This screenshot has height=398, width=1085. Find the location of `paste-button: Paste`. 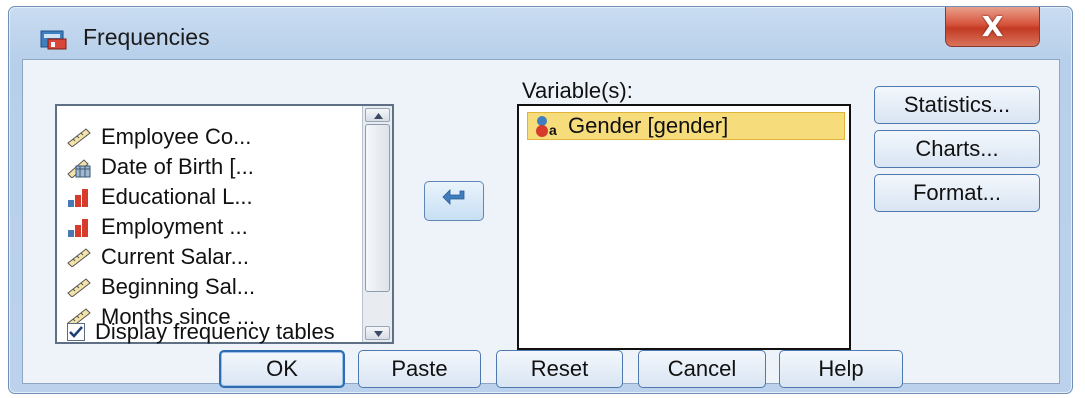

paste-button: Paste is located at coordinates (419, 369).